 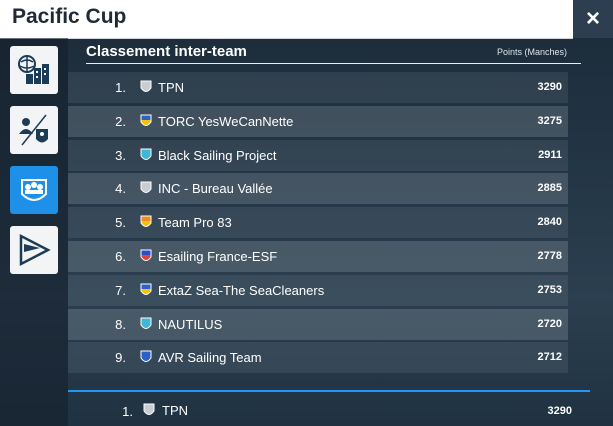 I want to click on window-header: Pacific Cup, so click(x=286, y=19).